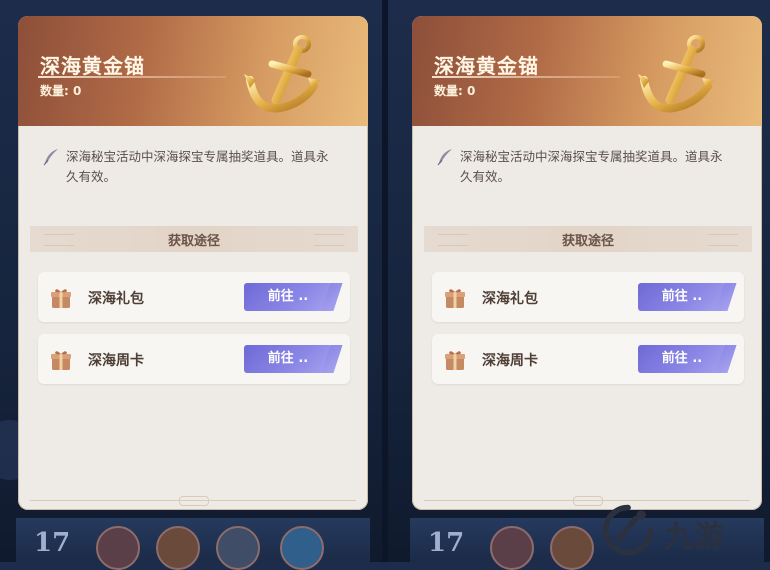 Image resolution: width=770 pixels, height=570 pixels. I want to click on bottom-strip-left: 17, so click(193, 544).